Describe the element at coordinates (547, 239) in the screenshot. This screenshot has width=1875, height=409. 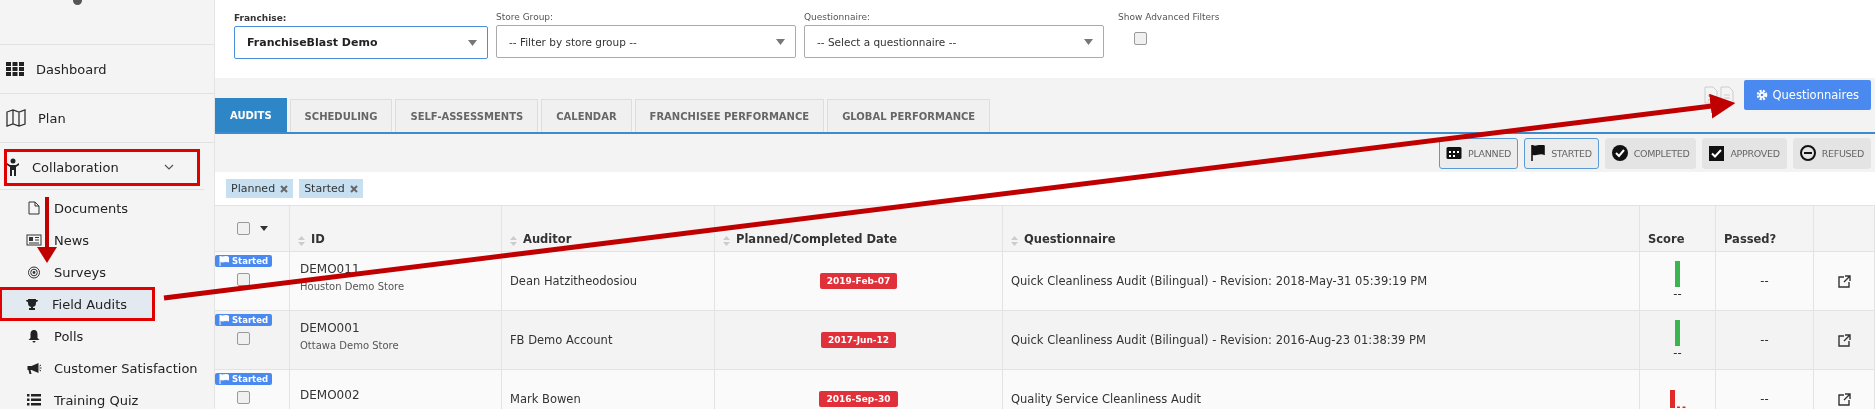
I see `column-header: Auditor` at that location.